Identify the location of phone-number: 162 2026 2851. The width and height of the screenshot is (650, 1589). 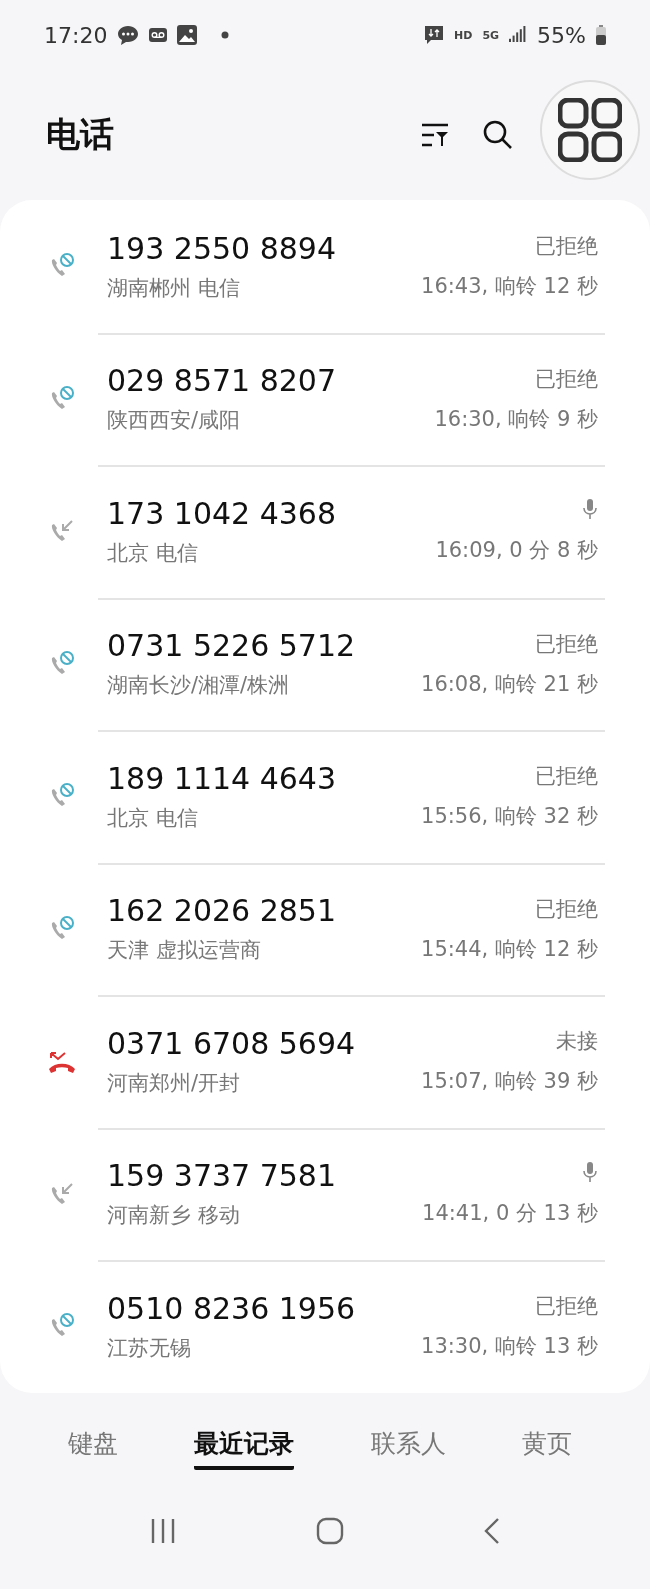
(222, 911).